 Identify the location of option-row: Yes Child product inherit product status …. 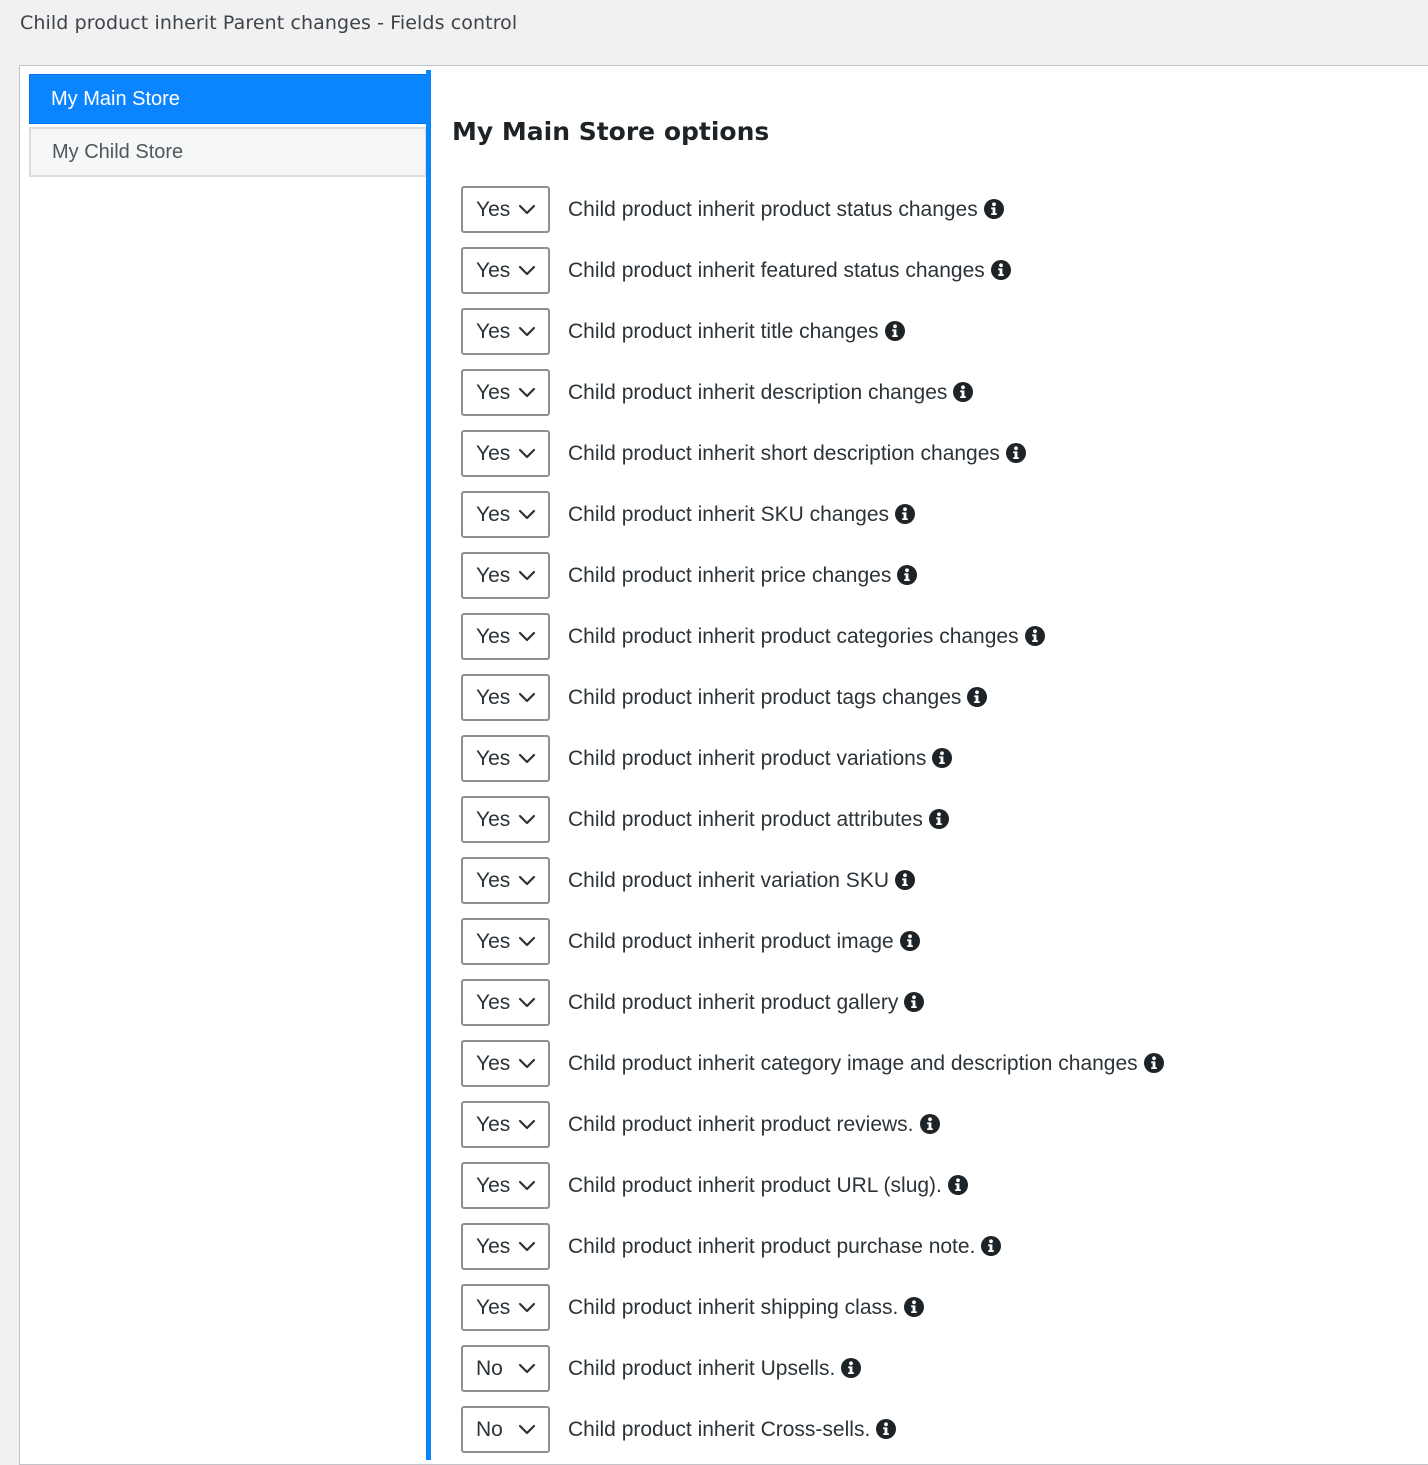
(812, 209).